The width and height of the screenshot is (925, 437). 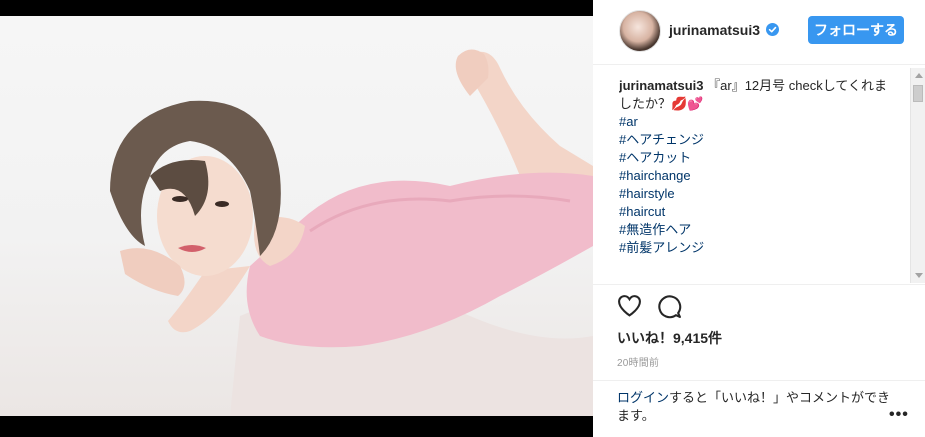 What do you see at coordinates (669, 306) in the screenshot?
I see `comment-icon` at bounding box center [669, 306].